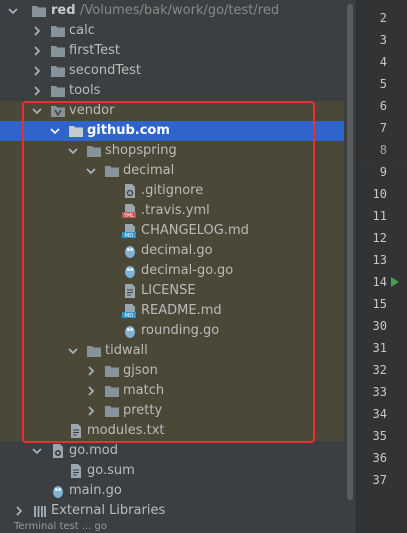 The height and width of the screenshot is (533, 407). Describe the element at coordinates (126, 350) in the screenshot. I see `tree-label: tidwall` at that location.